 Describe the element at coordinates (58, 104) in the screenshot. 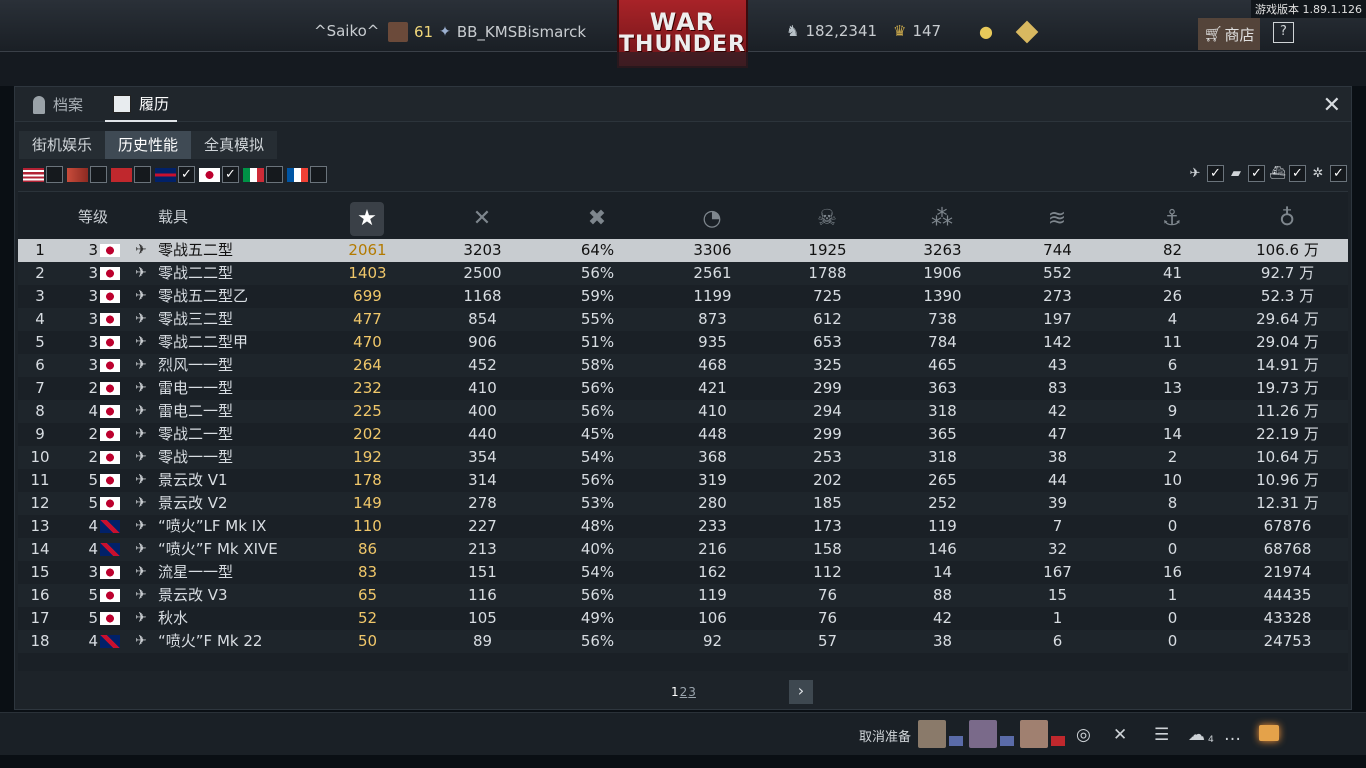

I see `tab-profile: 档案` at that location.